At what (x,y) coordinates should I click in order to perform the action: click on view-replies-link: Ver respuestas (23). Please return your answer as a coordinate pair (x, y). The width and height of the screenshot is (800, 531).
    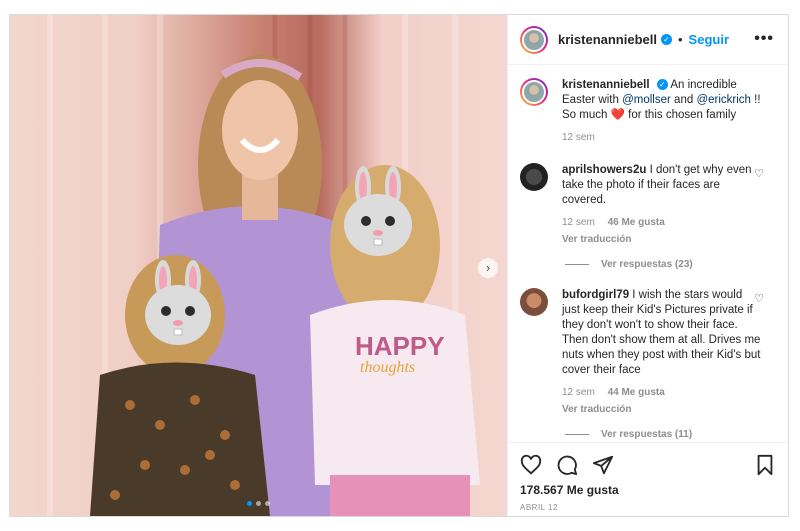
    Looking at the image, I should click on (669, 264).